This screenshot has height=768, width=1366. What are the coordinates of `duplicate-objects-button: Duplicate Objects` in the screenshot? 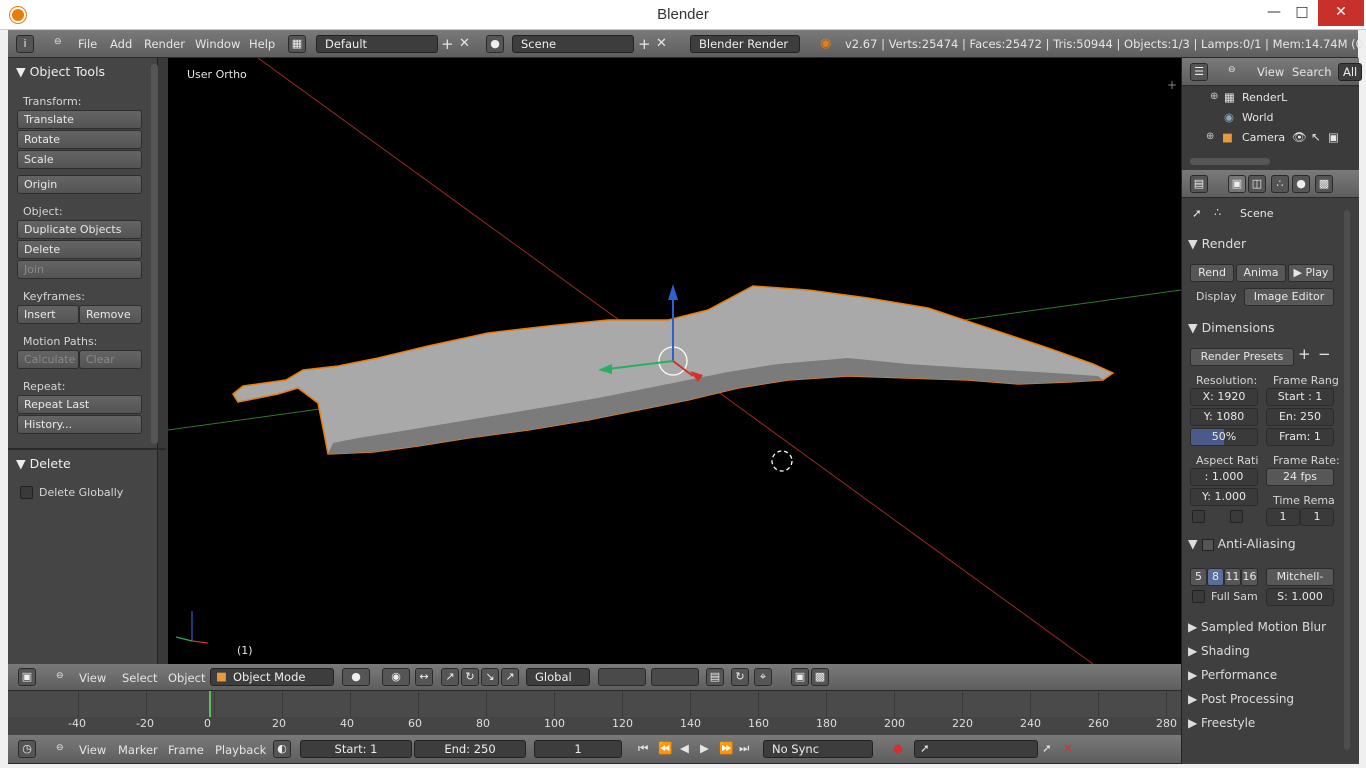 It's located at (79, 229).